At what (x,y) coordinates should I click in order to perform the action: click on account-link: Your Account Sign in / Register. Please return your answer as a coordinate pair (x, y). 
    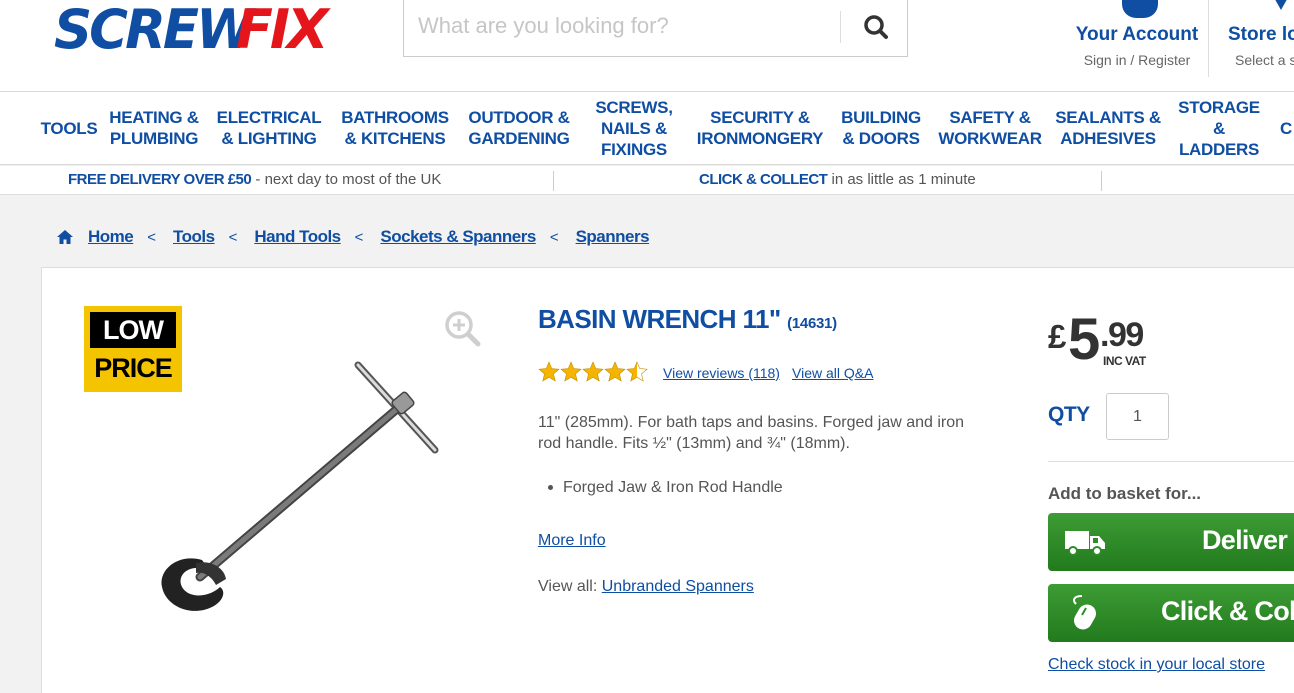
    Looking at the image, I should click on (1137, 40).